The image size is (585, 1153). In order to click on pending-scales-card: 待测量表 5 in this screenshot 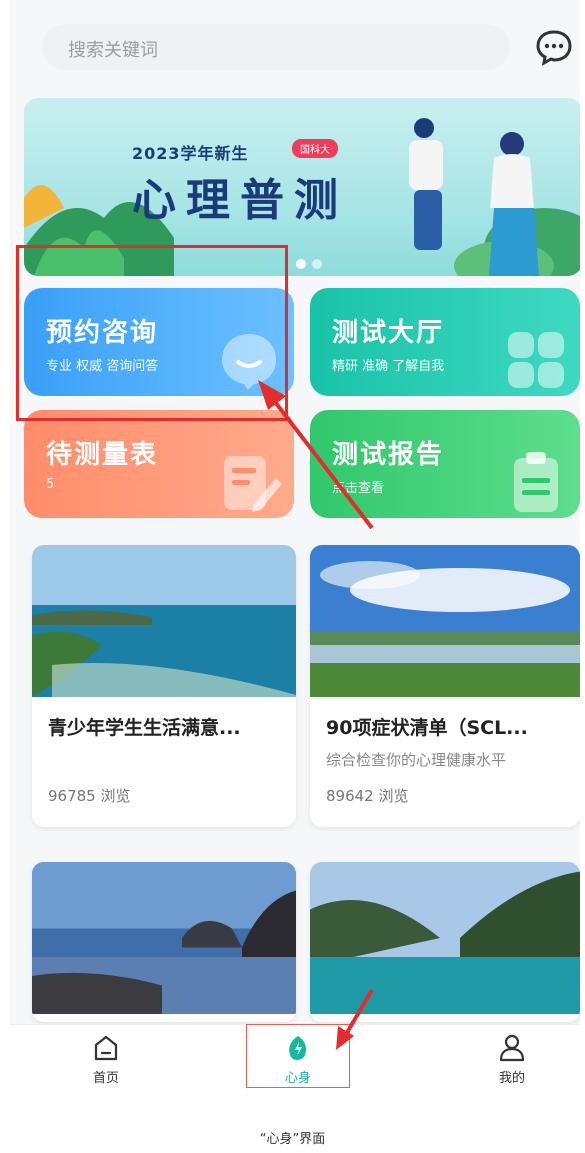, I will do `click(159, 464)`.